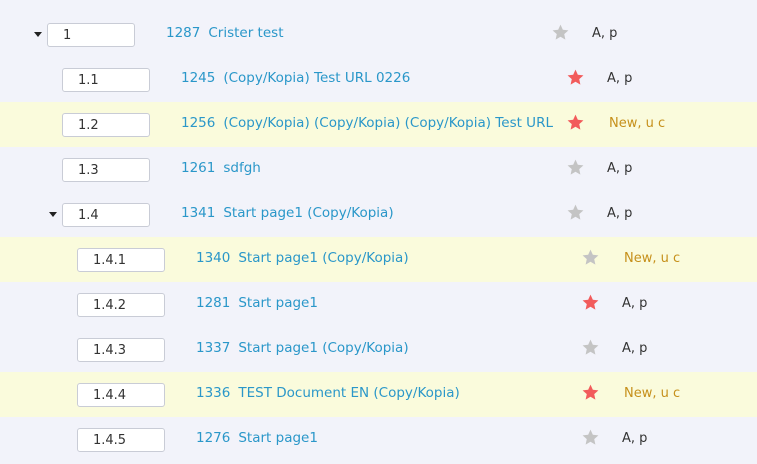 The width and height of the screenshot is (757, 464). I want to click on tree-row: 1287 Crister test A, p, so click(378, 34).